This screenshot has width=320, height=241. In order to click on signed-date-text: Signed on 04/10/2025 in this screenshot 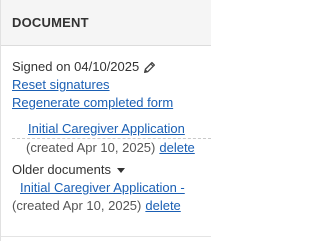, I will do `click(76, 66)`.